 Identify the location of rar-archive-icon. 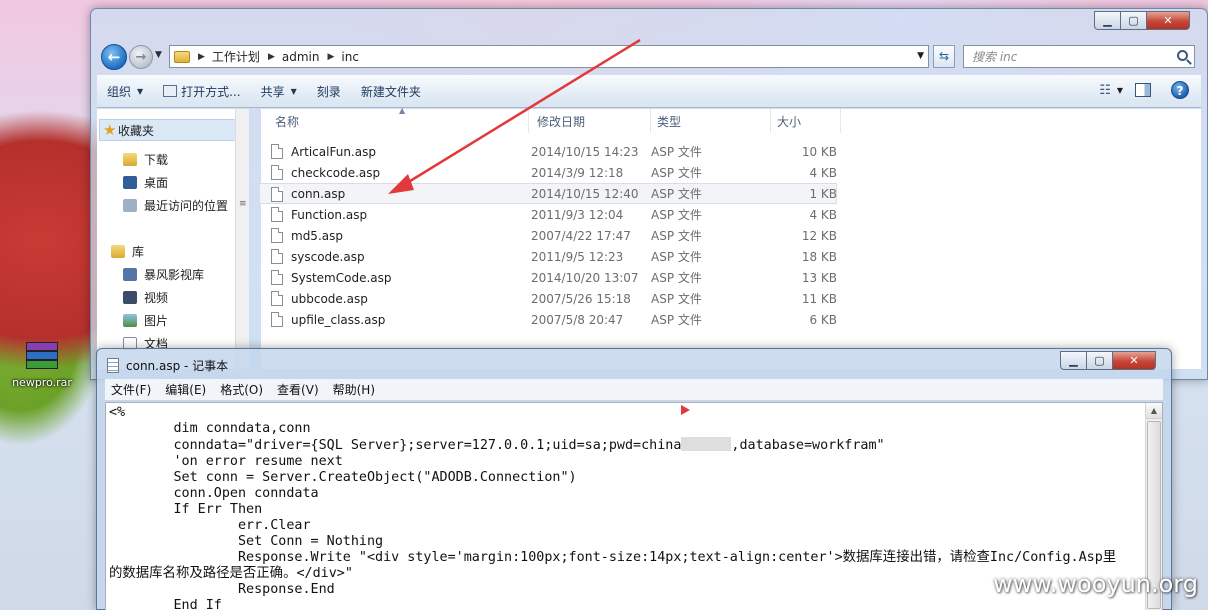
(42, 354).